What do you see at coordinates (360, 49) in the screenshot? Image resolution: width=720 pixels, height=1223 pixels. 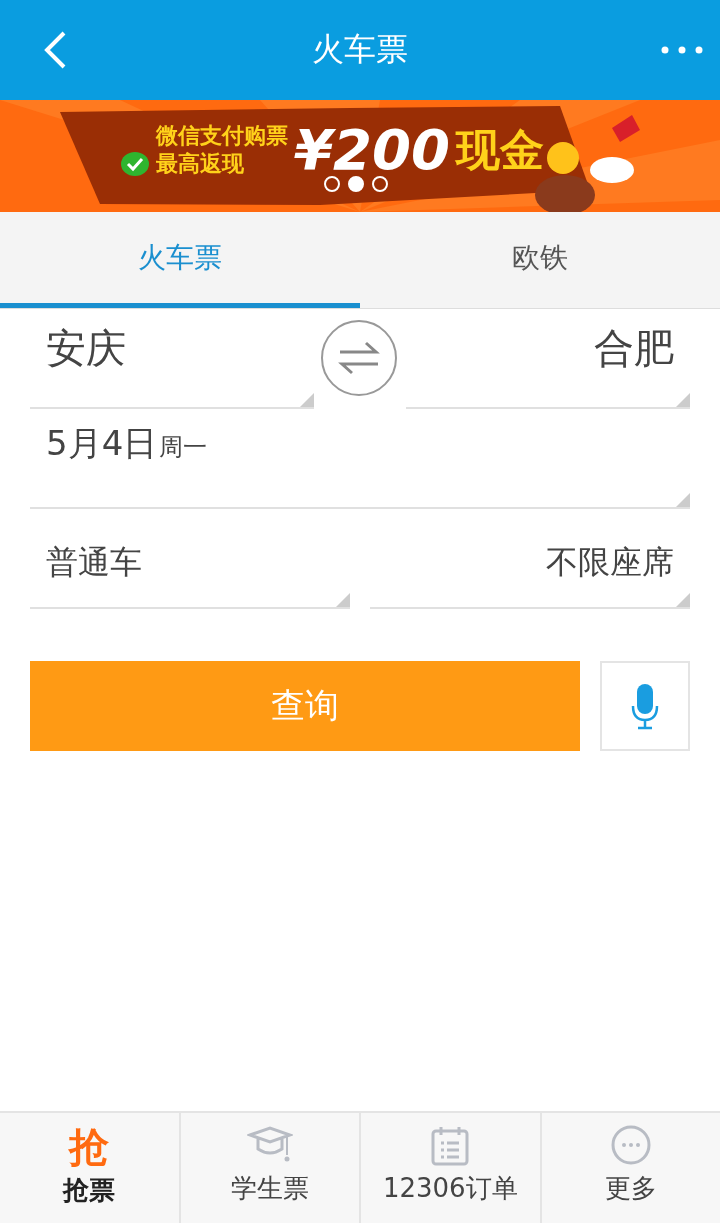 I see `window-title: 火车票` at bounding box center [360, 49].